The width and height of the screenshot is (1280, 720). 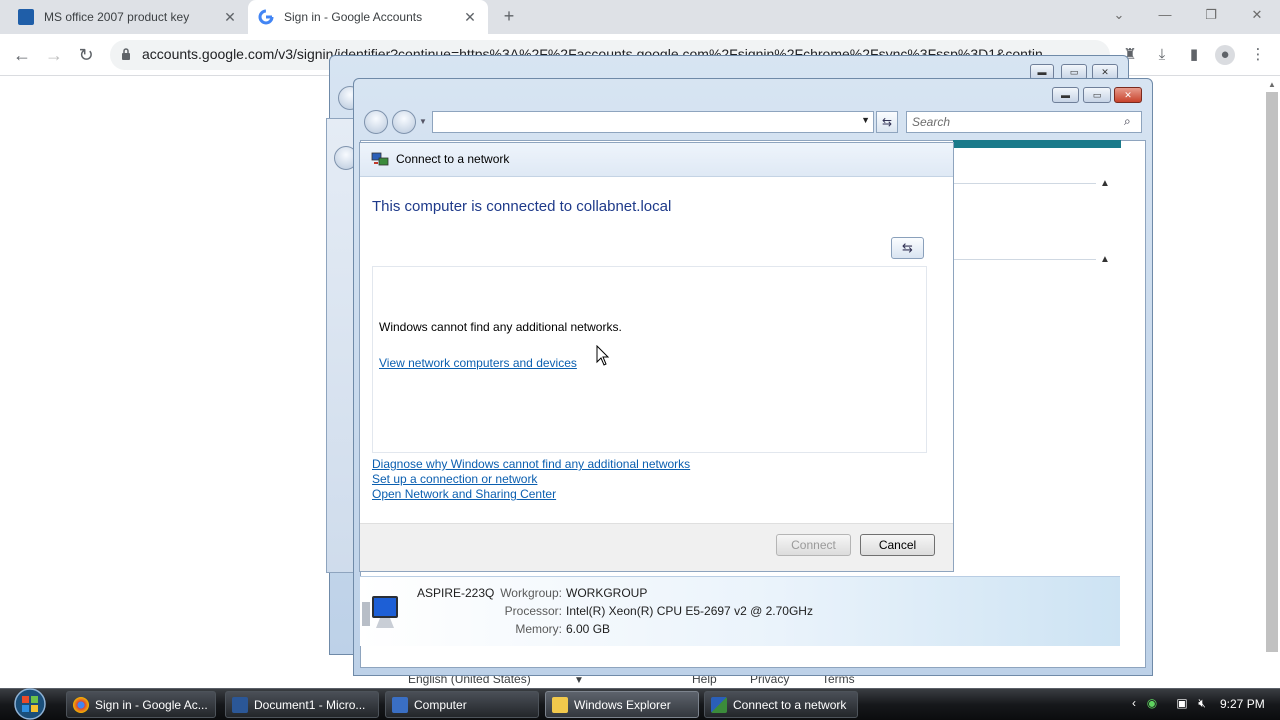 What do you see at coordinates (509, 16) in the screenshot?
I see `new-tab-button: +` at bounding box center [509, 16].